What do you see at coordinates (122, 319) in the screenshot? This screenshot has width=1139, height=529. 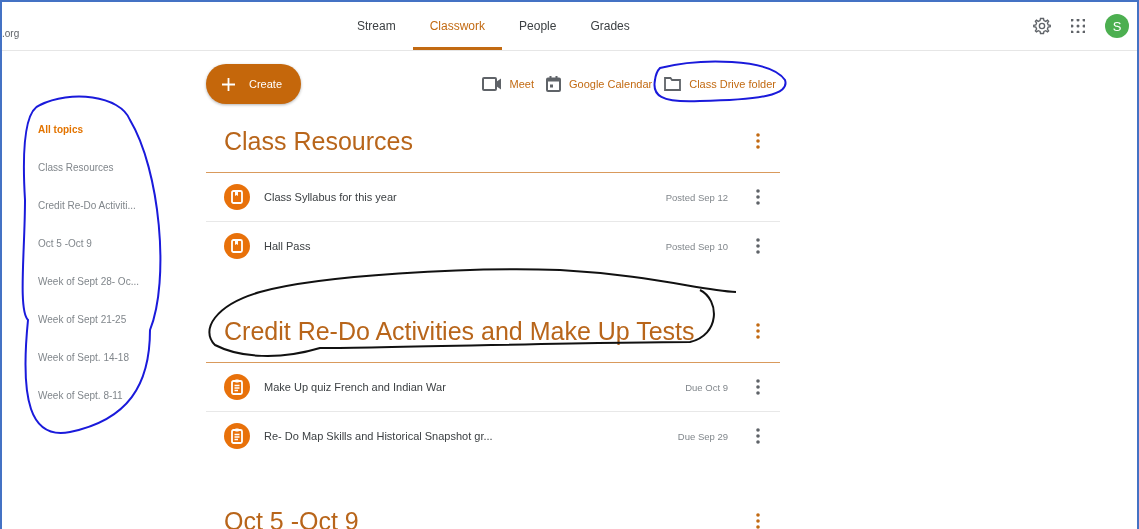 I see `topic-link: Week of Sept 21-25` at bounding box center [122, 319].